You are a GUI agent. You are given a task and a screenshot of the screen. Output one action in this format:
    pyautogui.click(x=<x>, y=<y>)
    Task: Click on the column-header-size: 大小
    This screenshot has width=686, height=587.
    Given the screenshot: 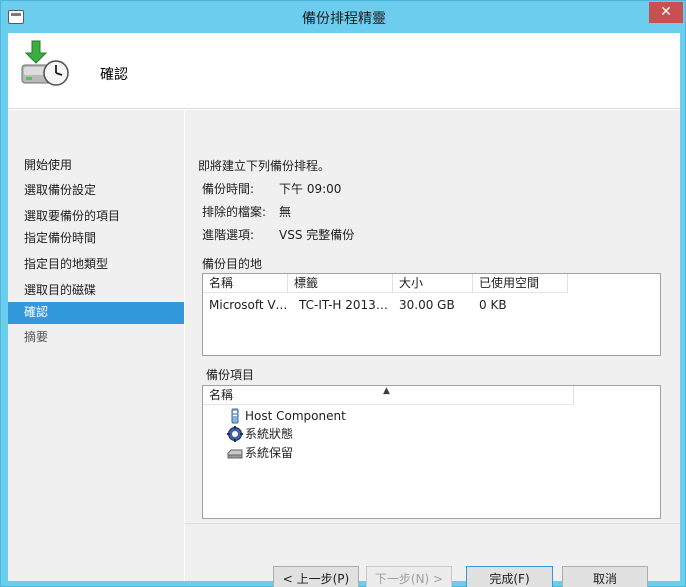 What is the action you would take?
    pyautogui.click(x=433, y=283)
    